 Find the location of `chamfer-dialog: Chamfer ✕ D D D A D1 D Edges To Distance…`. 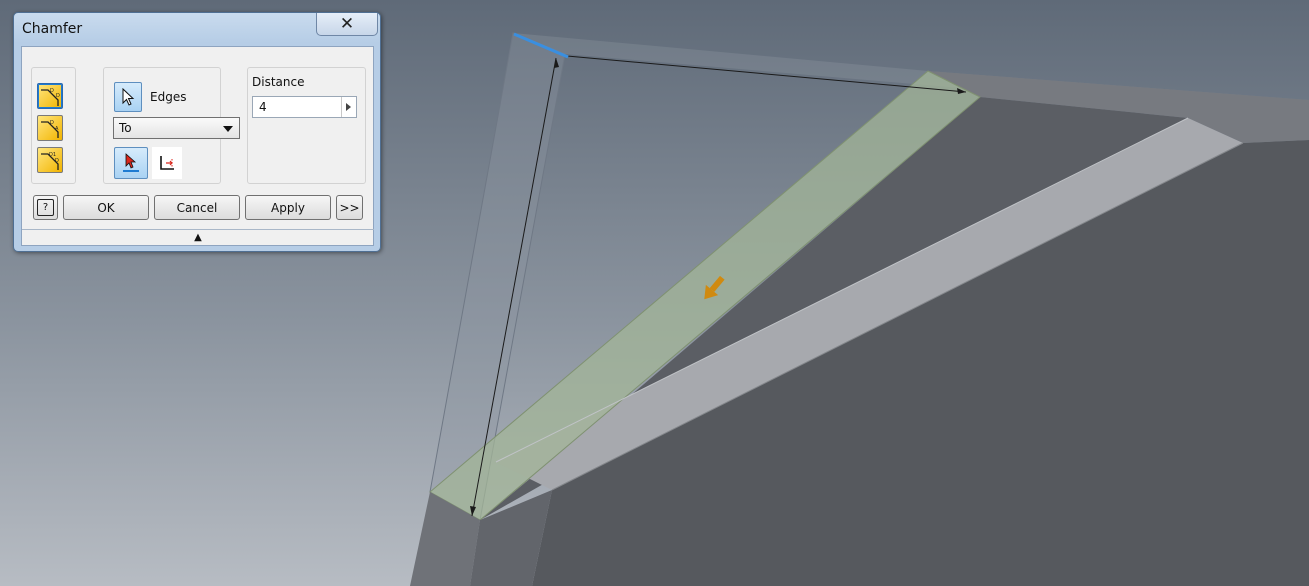

chamfer-dialog: Chamfer ✕ D D D A D1 D Edges To Distance… is located at coordinates (197, 132).